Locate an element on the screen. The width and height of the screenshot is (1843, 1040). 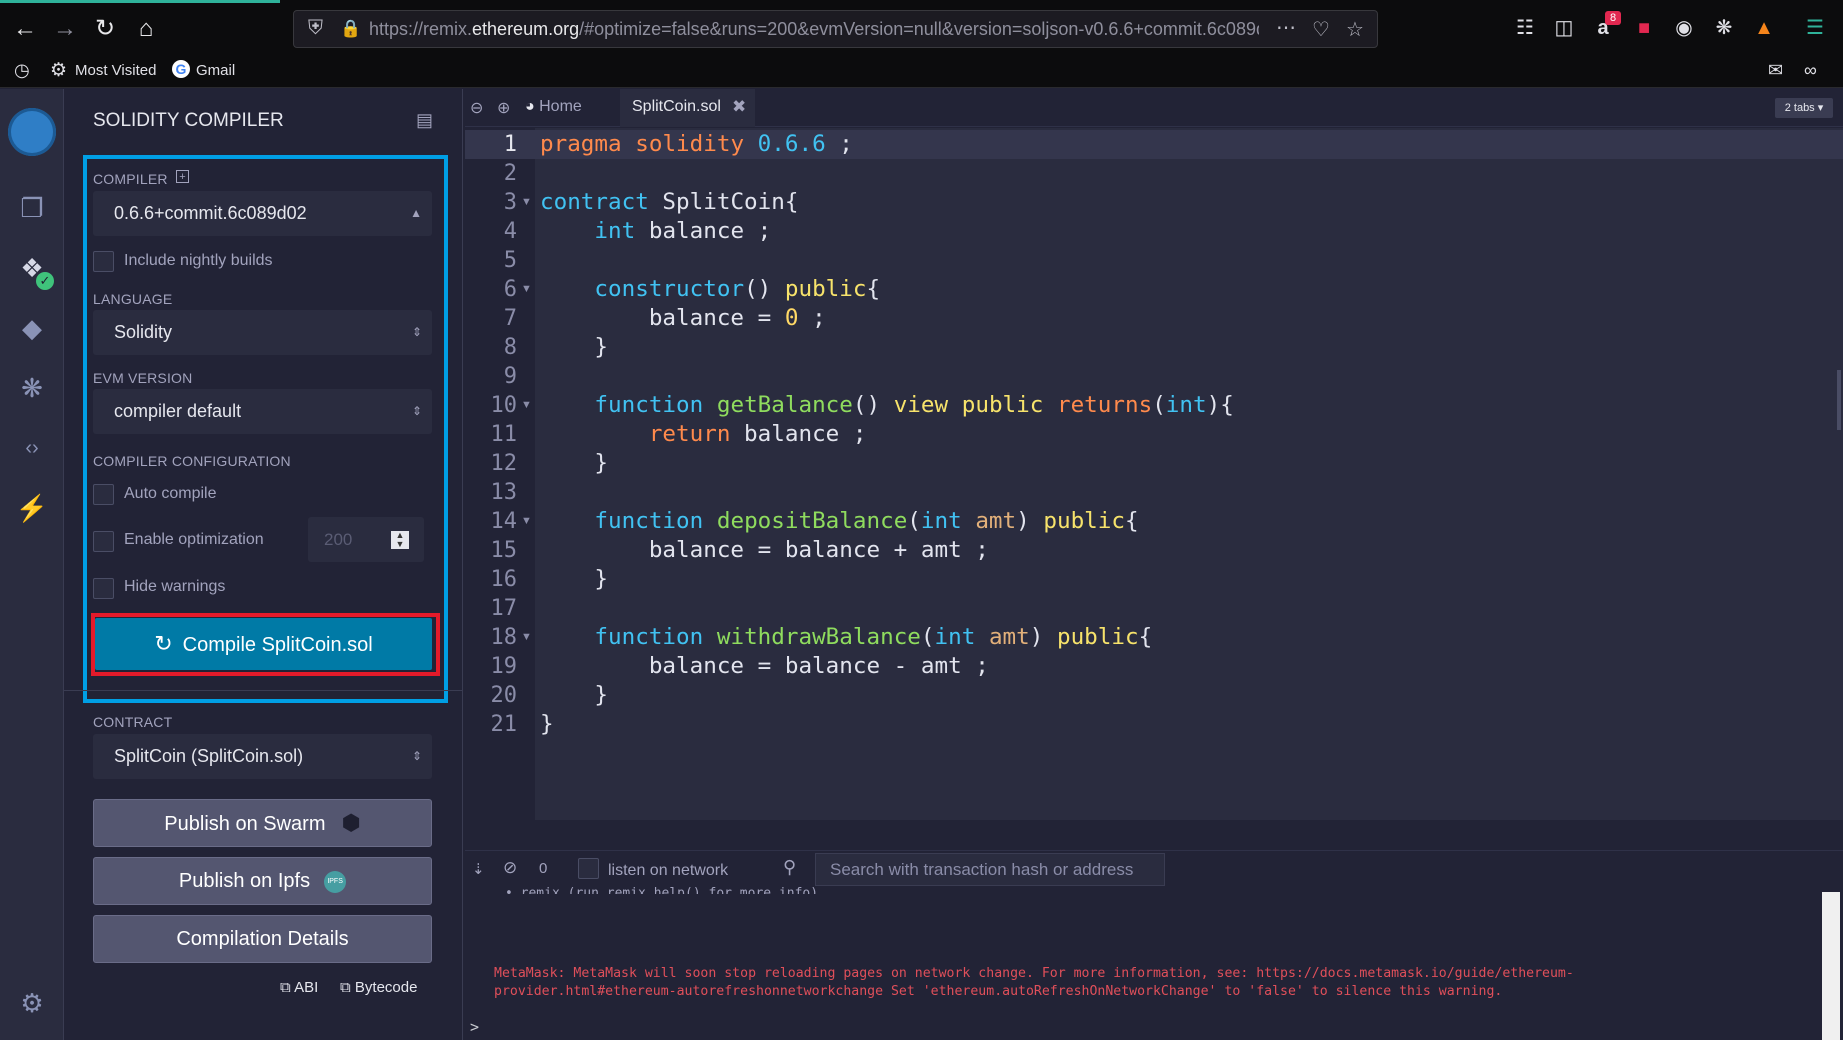
line-number: 3 is located at coordinates (510, 202).